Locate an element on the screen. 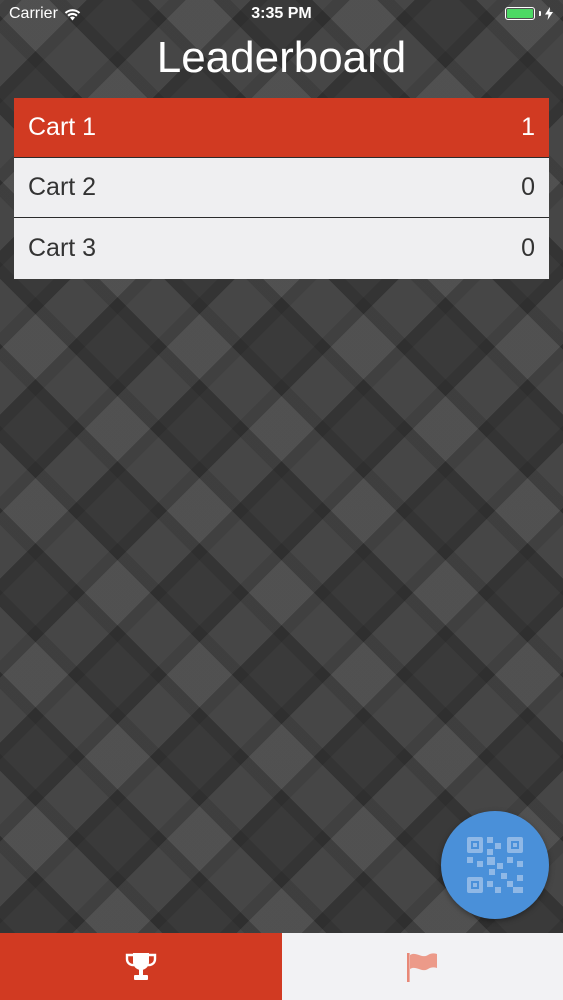 This screenshot has height=1000, width=563. tab-leaderboard is located at coordinates (141, 966).